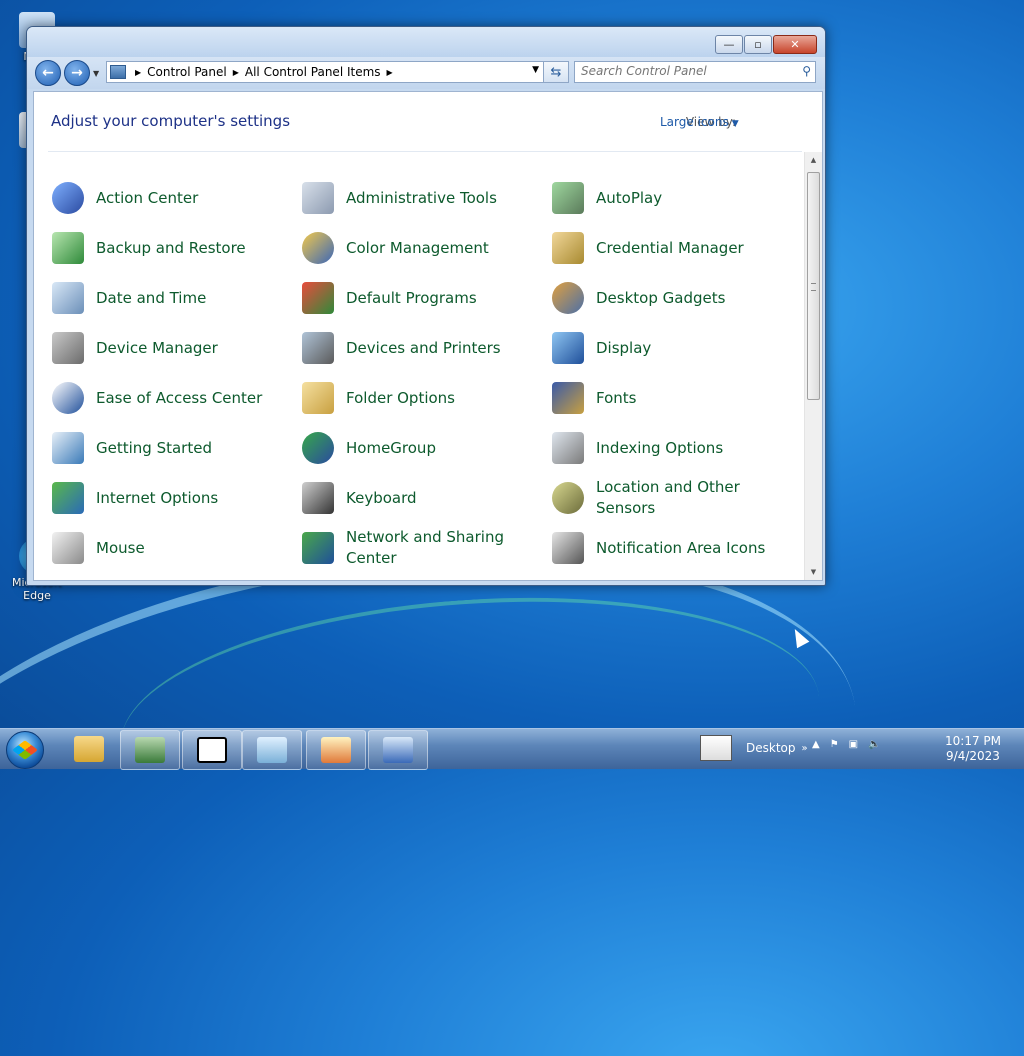 The image size is (1024, 1056). I want to click on recent-pages-dropdown: ▼, so click(96, 73).